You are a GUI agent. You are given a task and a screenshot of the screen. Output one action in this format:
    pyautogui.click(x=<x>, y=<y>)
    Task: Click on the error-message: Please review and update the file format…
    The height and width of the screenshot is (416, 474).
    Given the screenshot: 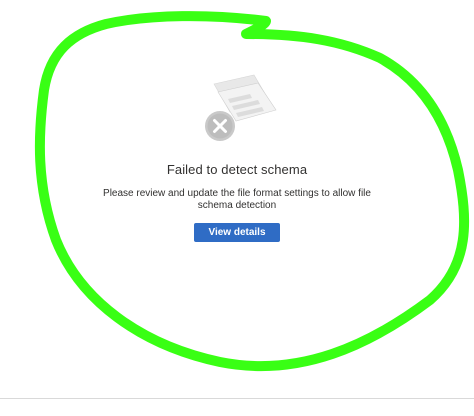 What is the action you would take?
    pyautogui.click(x=237, y=199)
    